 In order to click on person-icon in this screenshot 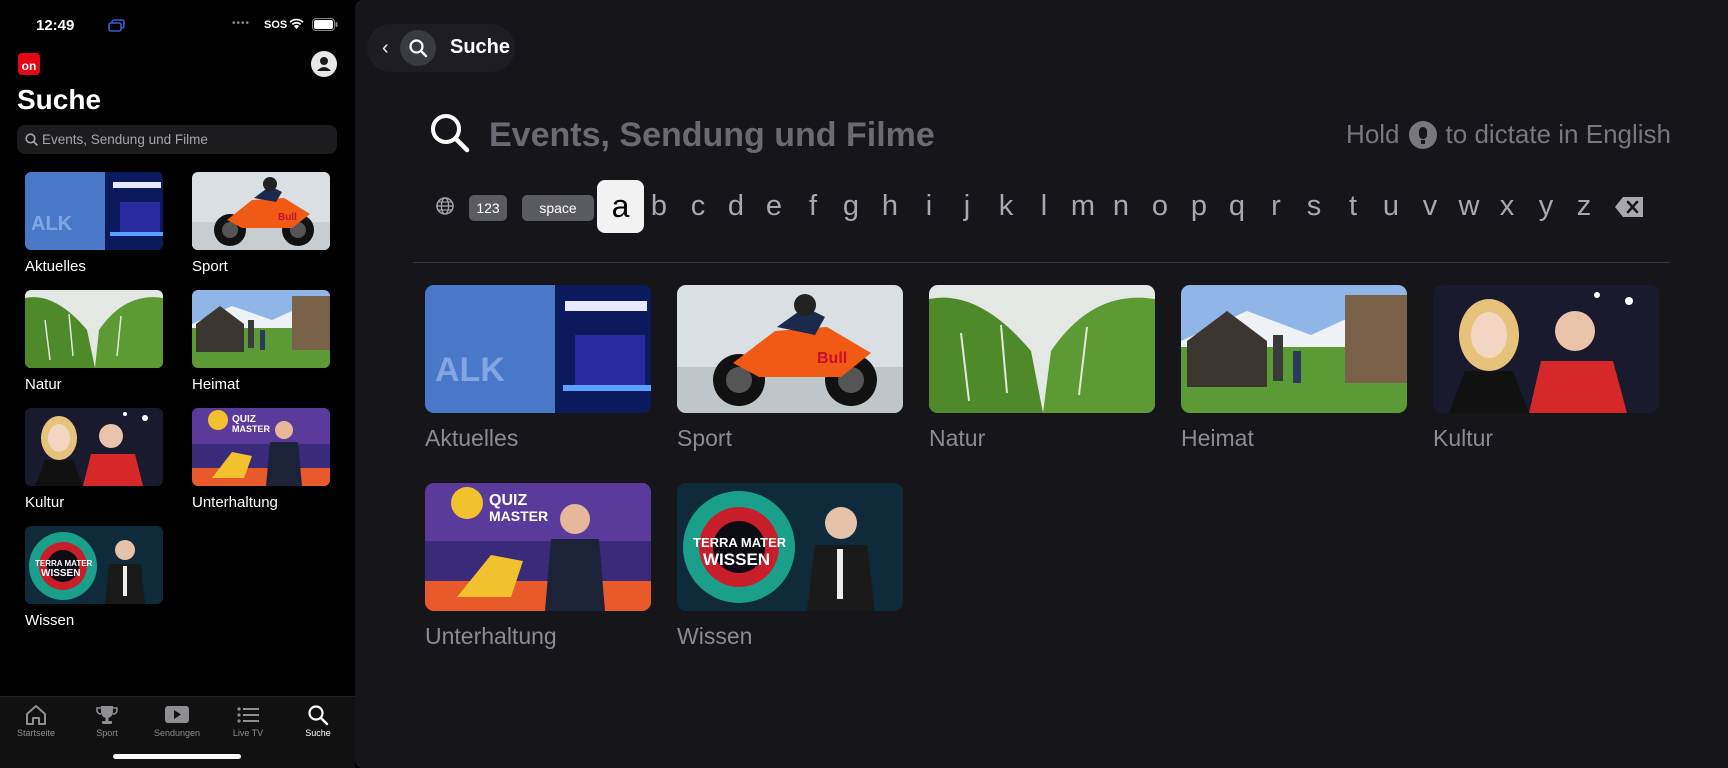, I will do `click(324, 64)`.